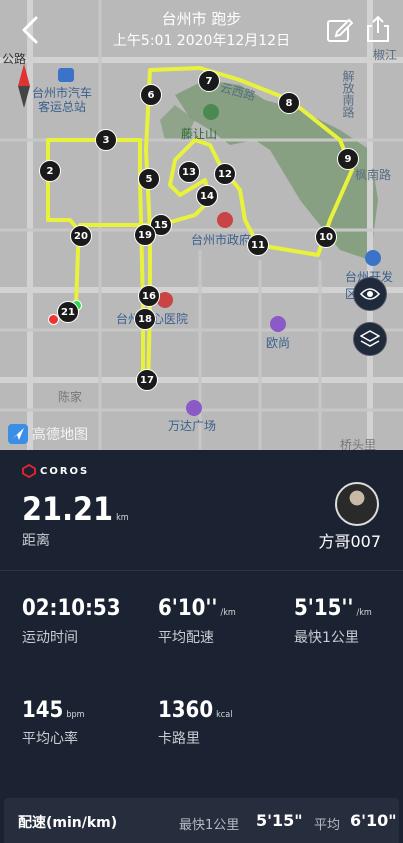  What do you see at coordinates (358, 444) in the screenshot?
I see `map-label-qiaotouli: 桥头里` at bounding box center [358, 444].